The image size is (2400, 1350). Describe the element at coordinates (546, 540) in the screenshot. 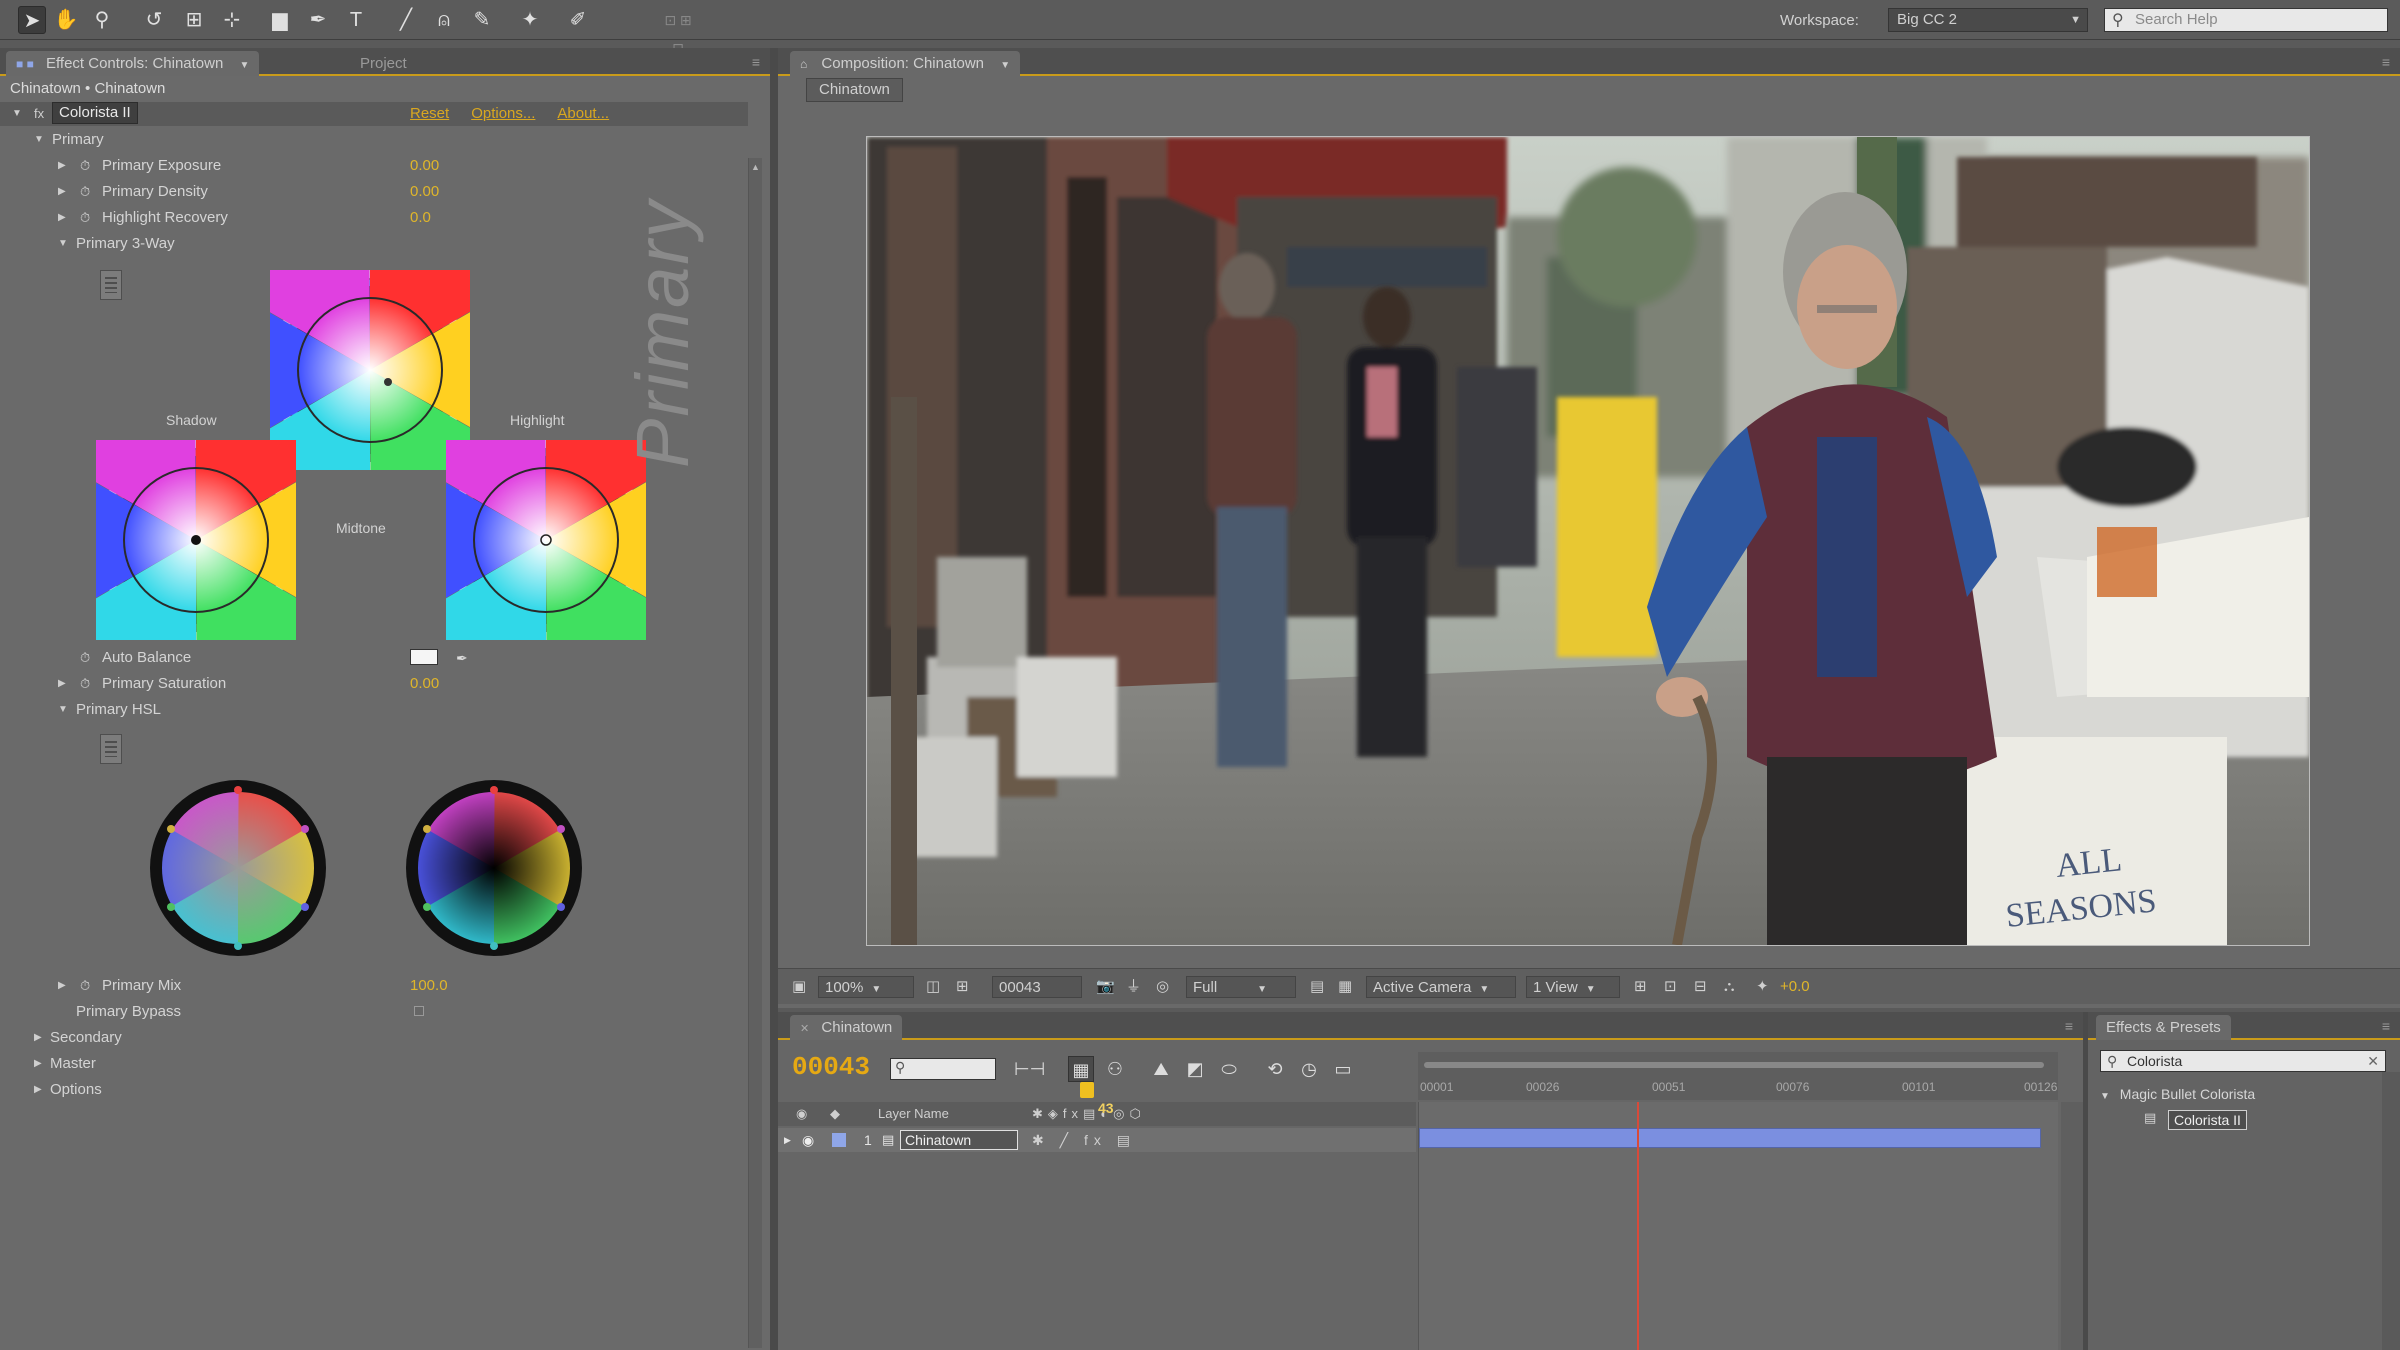

I see `highlight-color-wheel` at that location.